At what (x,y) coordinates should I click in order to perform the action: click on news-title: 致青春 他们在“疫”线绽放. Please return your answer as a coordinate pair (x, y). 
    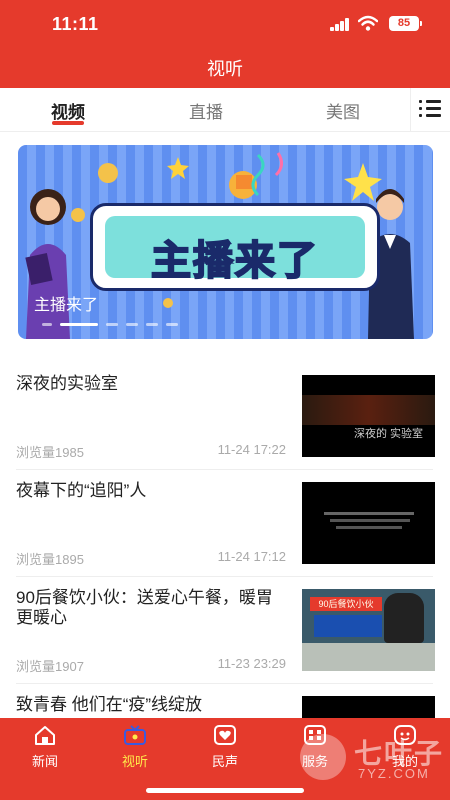
    Looking at the image, I should click on (109, 704).